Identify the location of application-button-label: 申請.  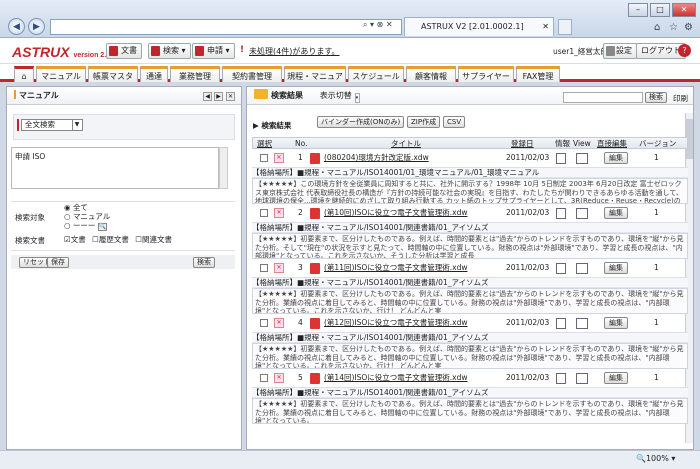
(215, 50).